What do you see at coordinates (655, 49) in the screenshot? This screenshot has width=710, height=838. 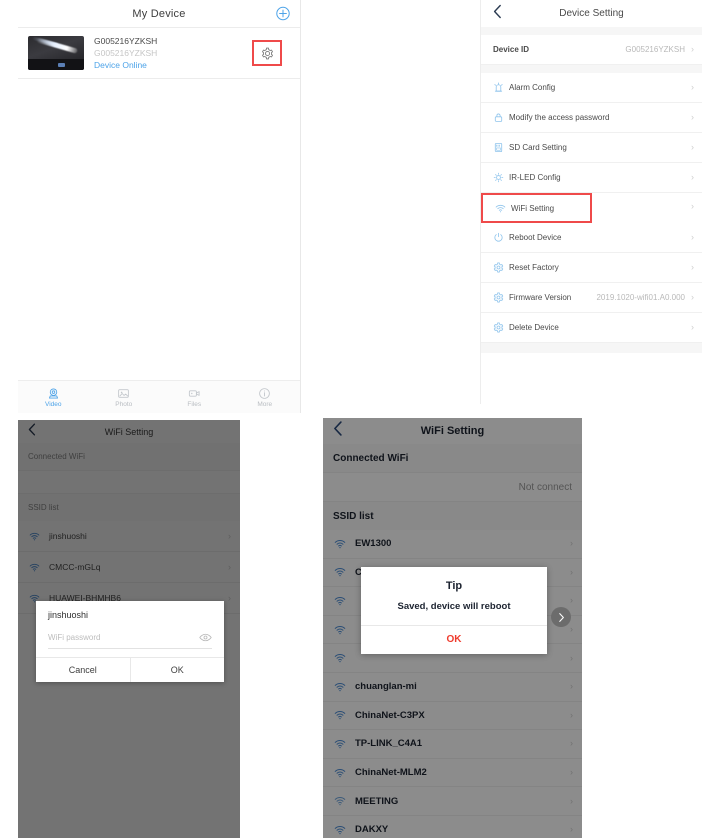 I see `device-id-value: G005216YZKSH` at bounding box center [655, 49].